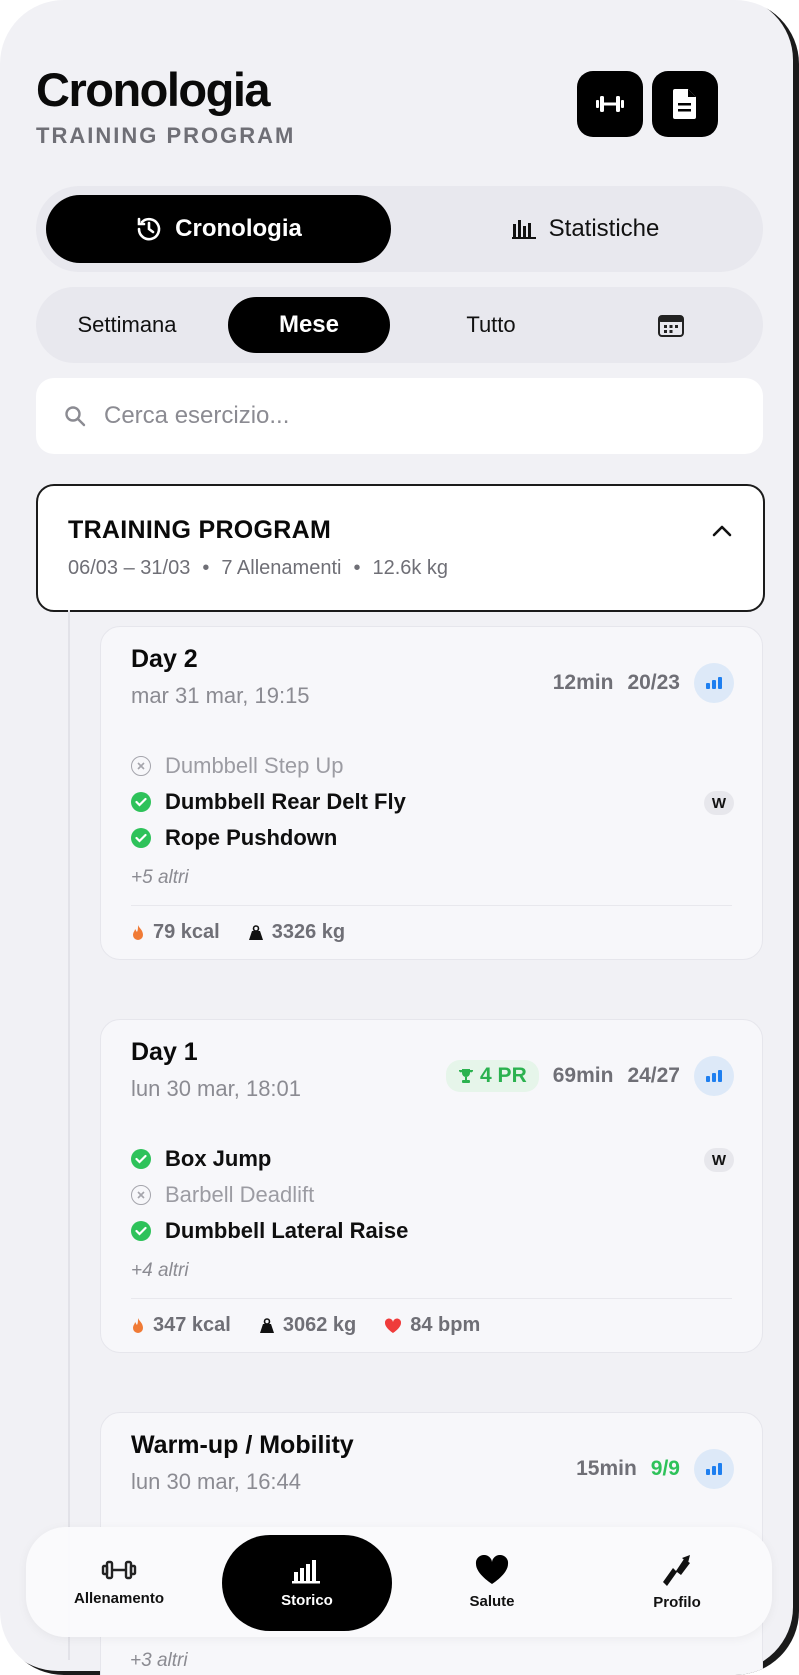 The height and width of the screenshot is (1675, 799). Describe the element at coordinates (665, 1468) in the screenshot. I see `workout-sets: 9/9` at that location.